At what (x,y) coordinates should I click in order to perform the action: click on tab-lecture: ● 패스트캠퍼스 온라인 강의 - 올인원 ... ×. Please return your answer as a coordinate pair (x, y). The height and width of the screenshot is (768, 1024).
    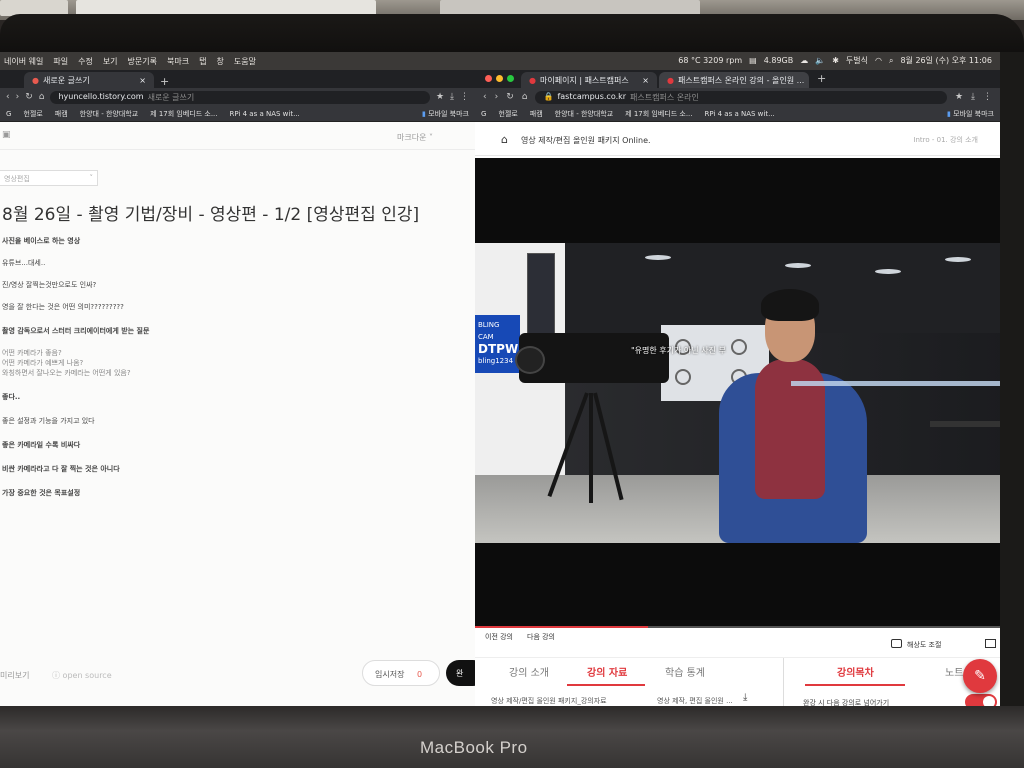
    Looking at the image, I should click on (734, 80).